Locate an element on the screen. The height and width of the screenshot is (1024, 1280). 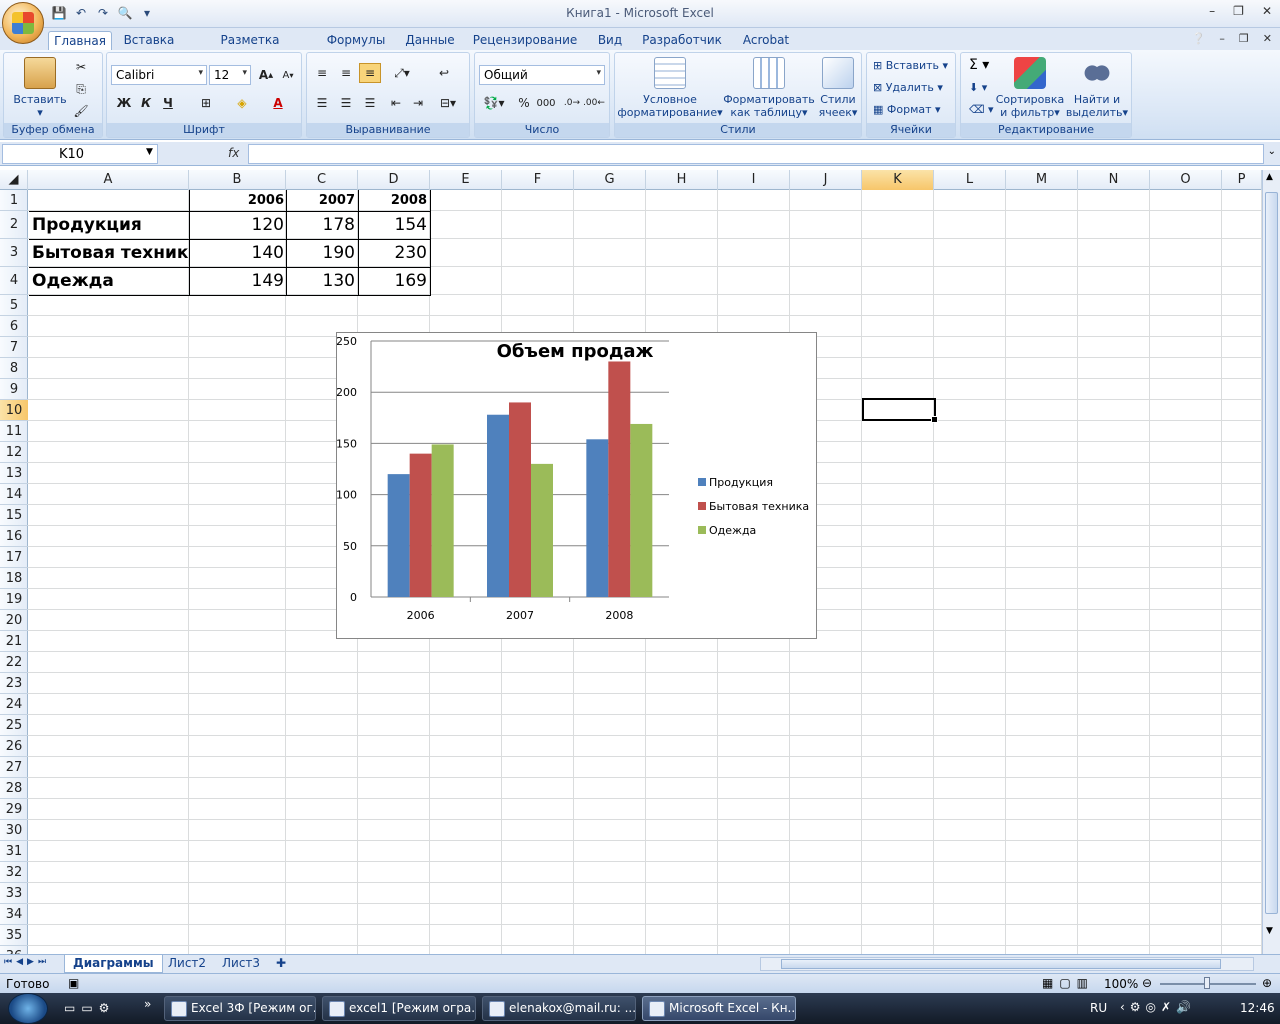
row-header-1: 1 is located at coordinates (14, 200).